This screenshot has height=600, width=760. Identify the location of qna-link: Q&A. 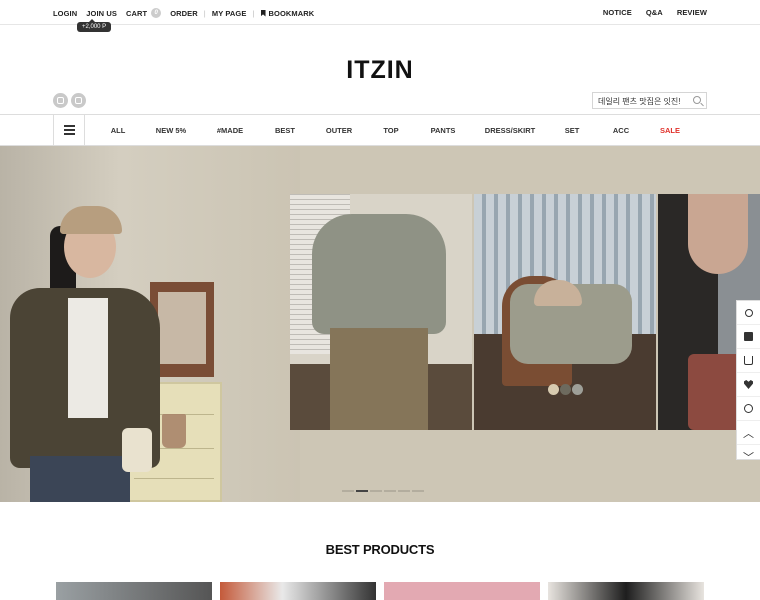
(654, 12).